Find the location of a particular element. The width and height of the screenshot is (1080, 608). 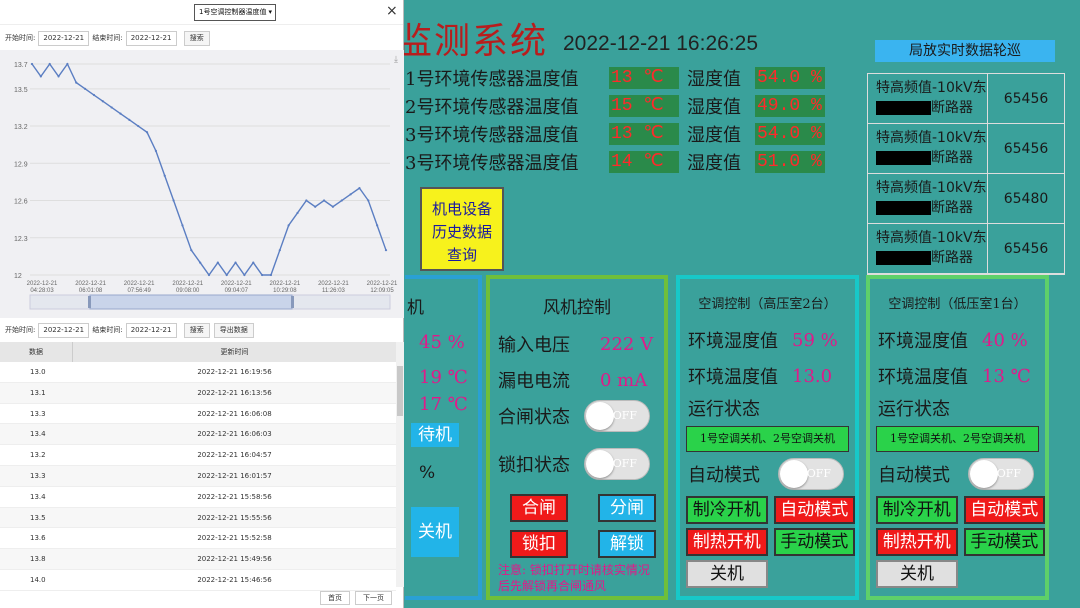

sensor-temp-label: 2号环境传感器温度值 is located at coordinates (492, 107).